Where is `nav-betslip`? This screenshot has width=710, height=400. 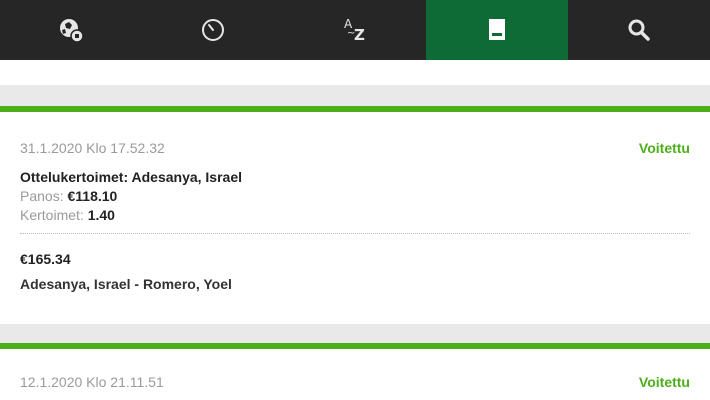 nav-betslip is located at coordinates (497, 30).